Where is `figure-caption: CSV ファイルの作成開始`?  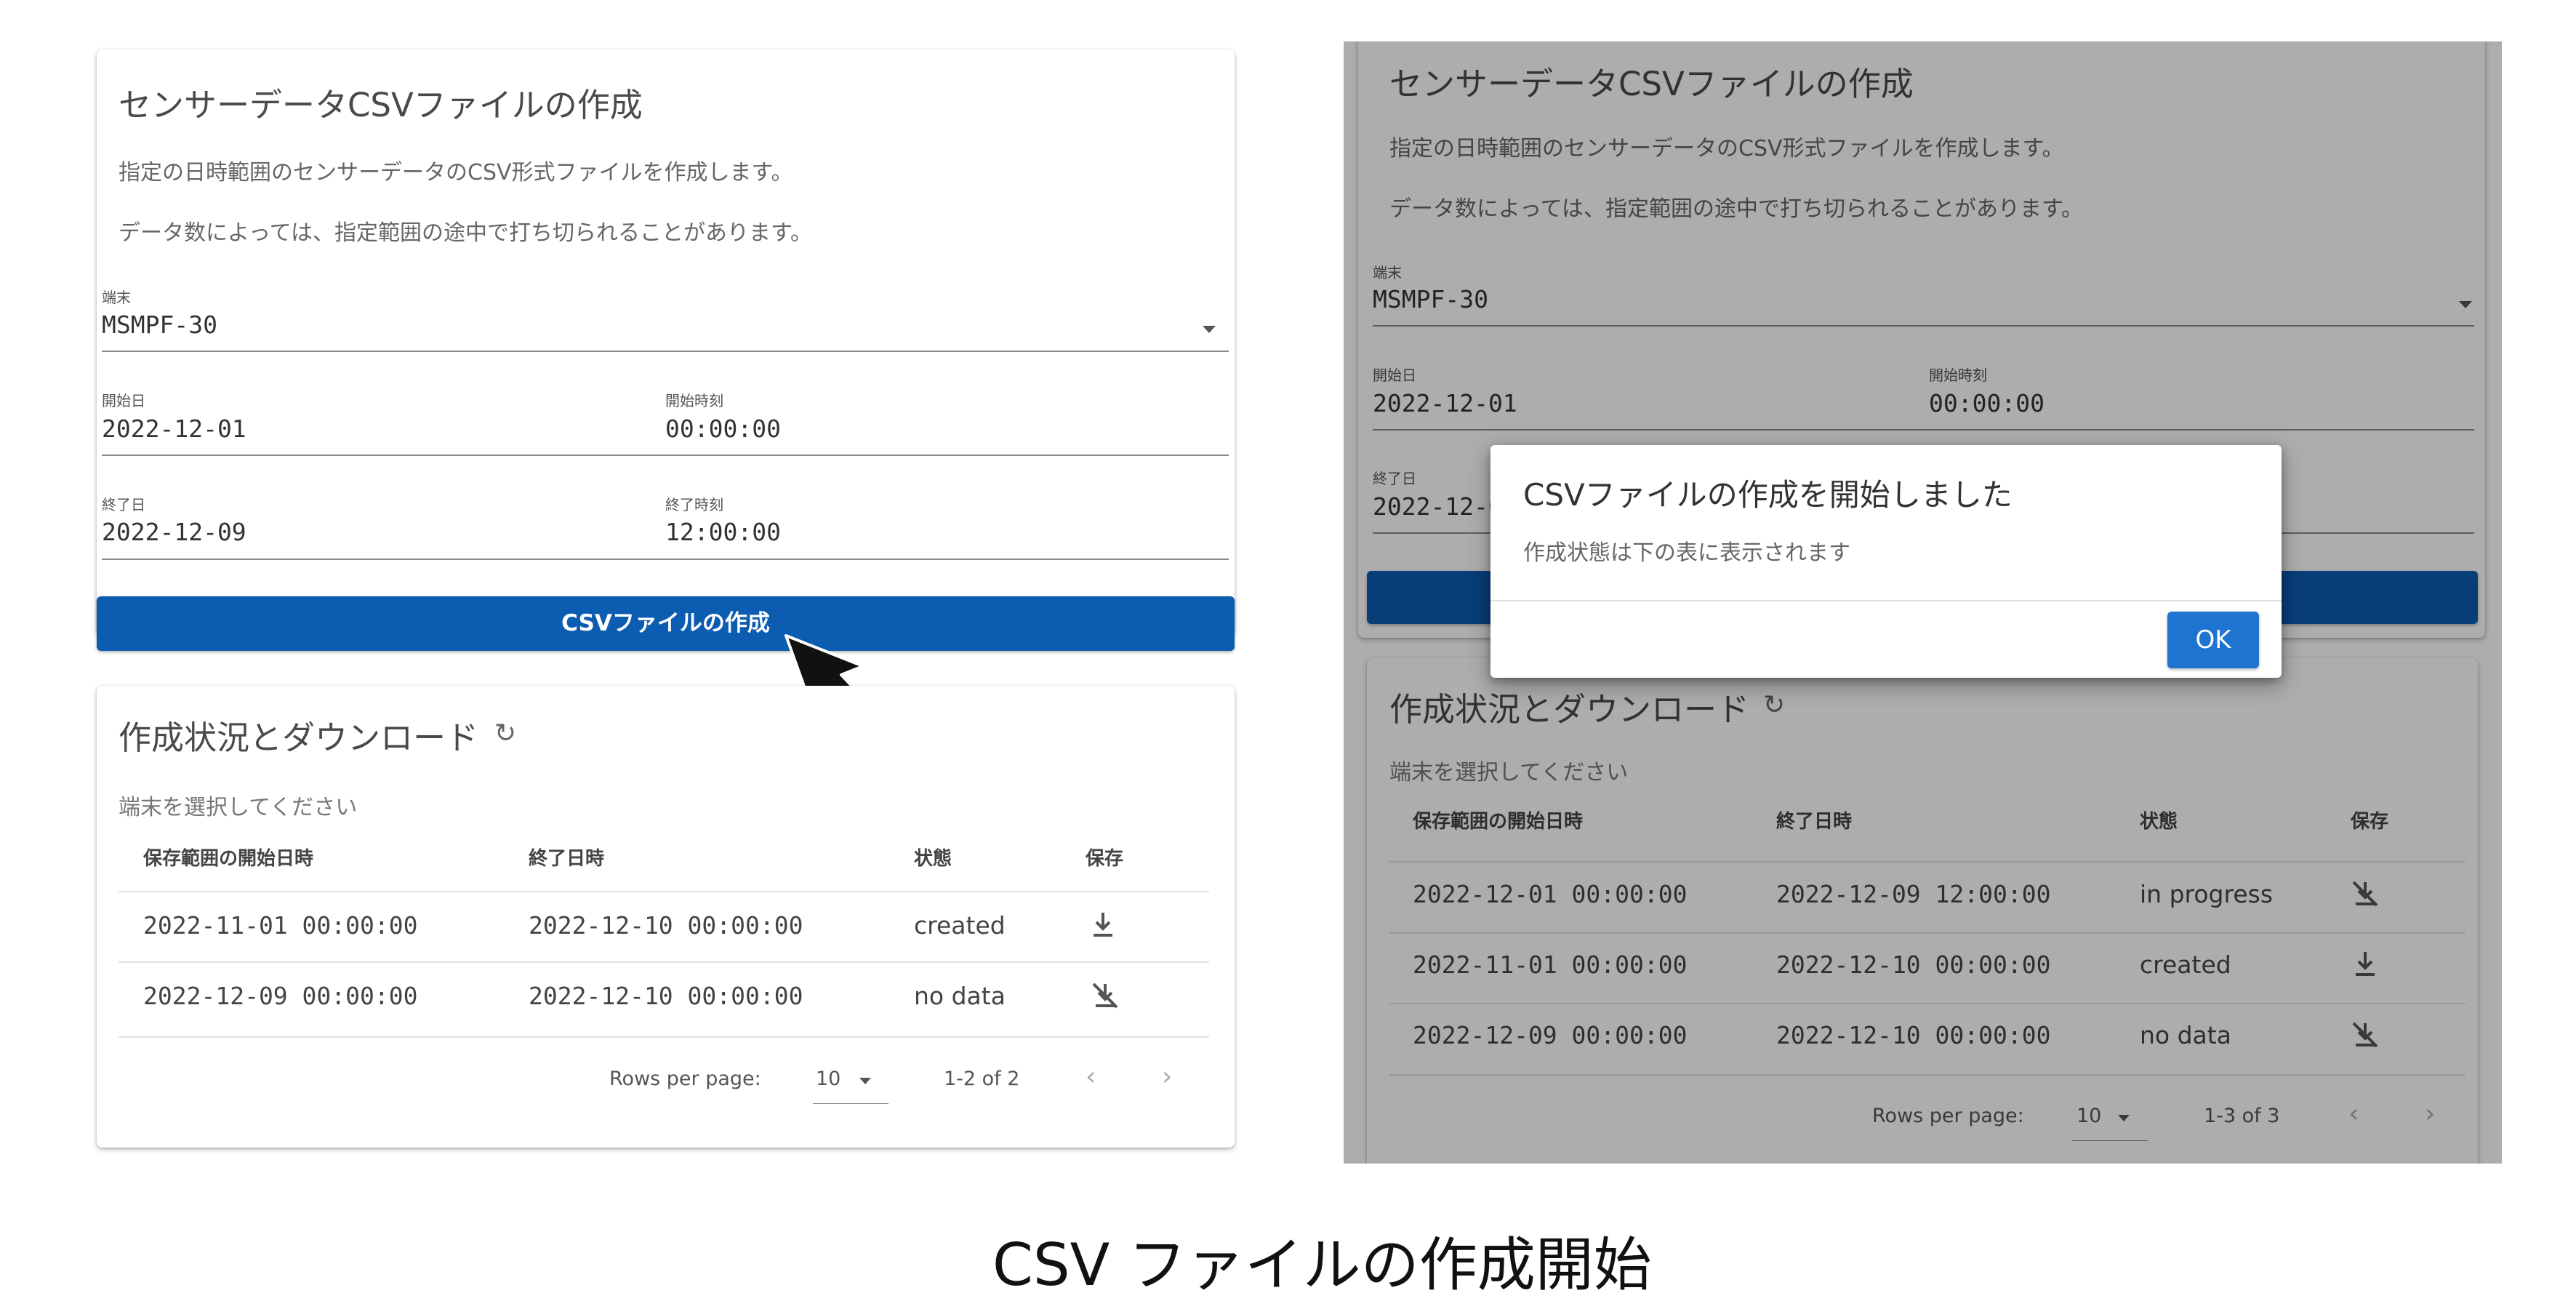 figure-caption: CSV ファイルの作成開始 is located at coordinates (1322, 1265).